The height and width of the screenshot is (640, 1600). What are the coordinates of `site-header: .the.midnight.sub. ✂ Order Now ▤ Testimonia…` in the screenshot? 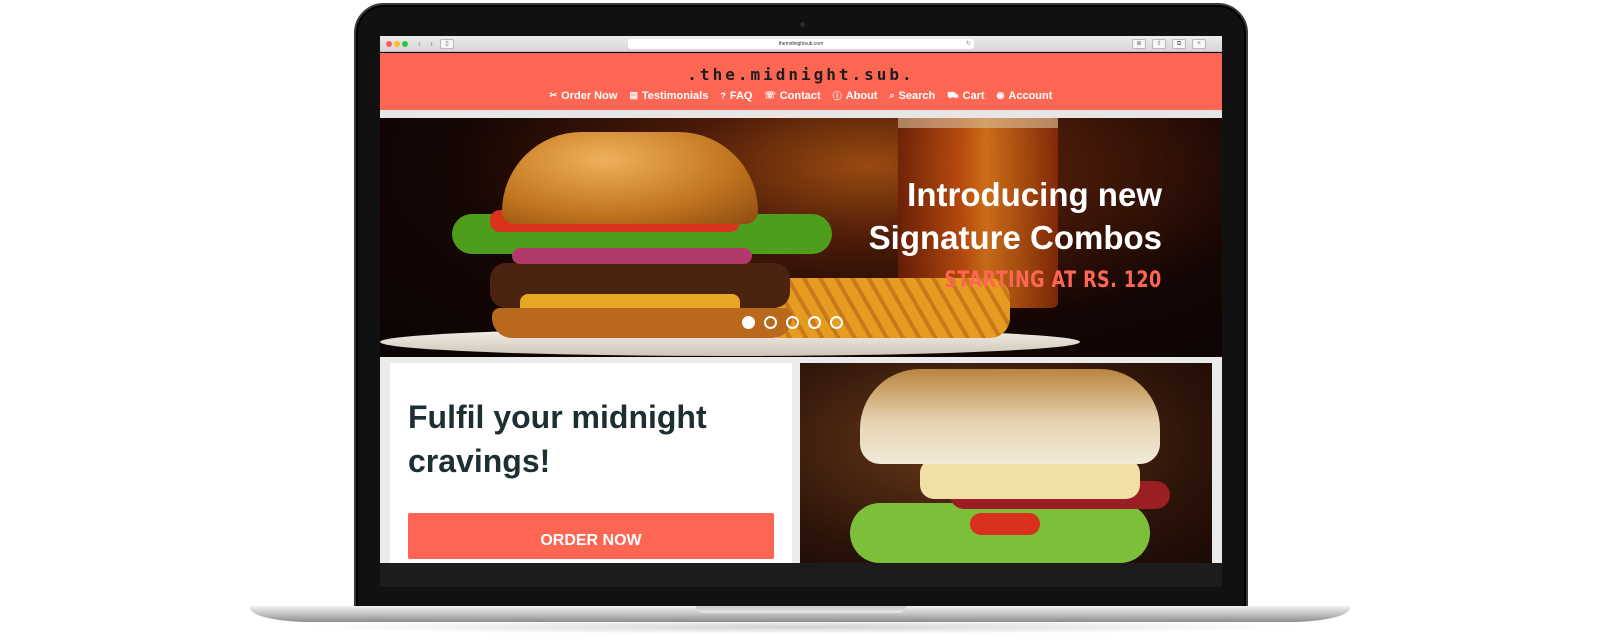 It's located at (801, 81).